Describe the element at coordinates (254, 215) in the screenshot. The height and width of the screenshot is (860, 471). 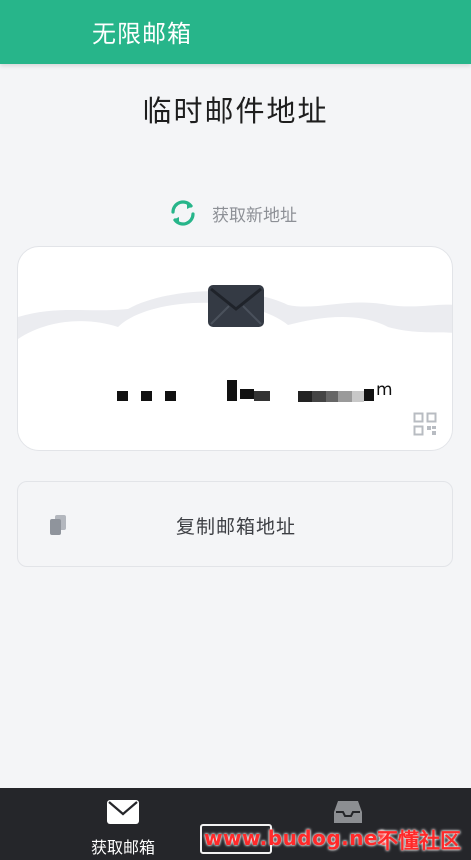
I see `get-new-address-label: 获取新地址` at that location.